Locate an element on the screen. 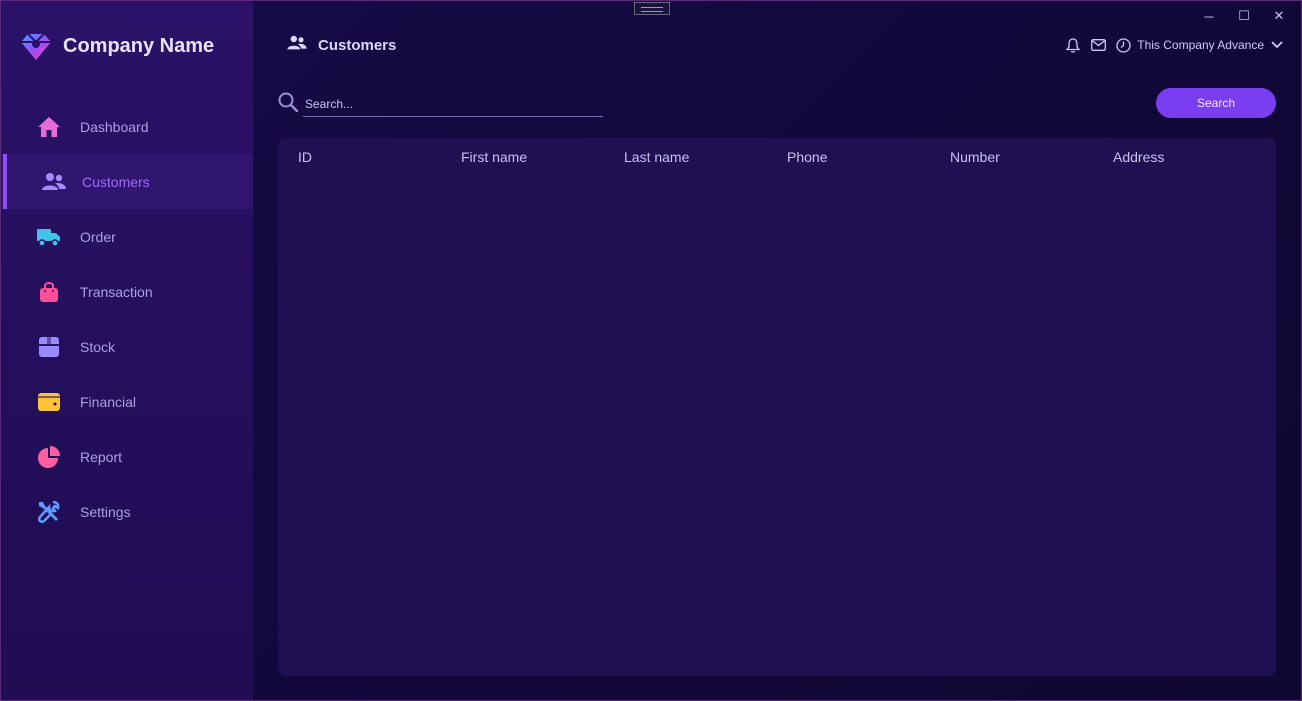 The height and width of the screenshot is (701, 1302). search-bar is located at coordinates (441, 104).